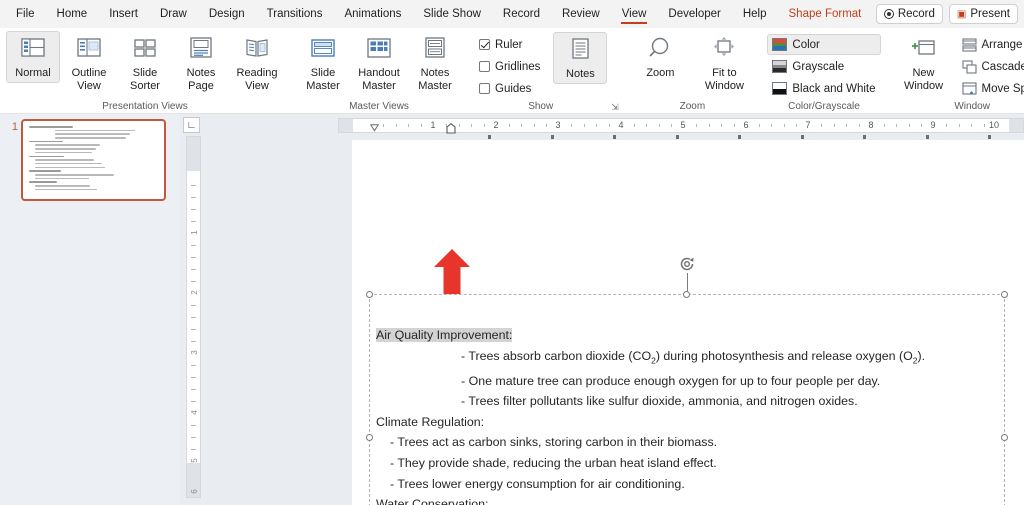 This screenshot has height=505, width=1024. I want to click on tab-slide-show: Slide Show, so click(452, 14).